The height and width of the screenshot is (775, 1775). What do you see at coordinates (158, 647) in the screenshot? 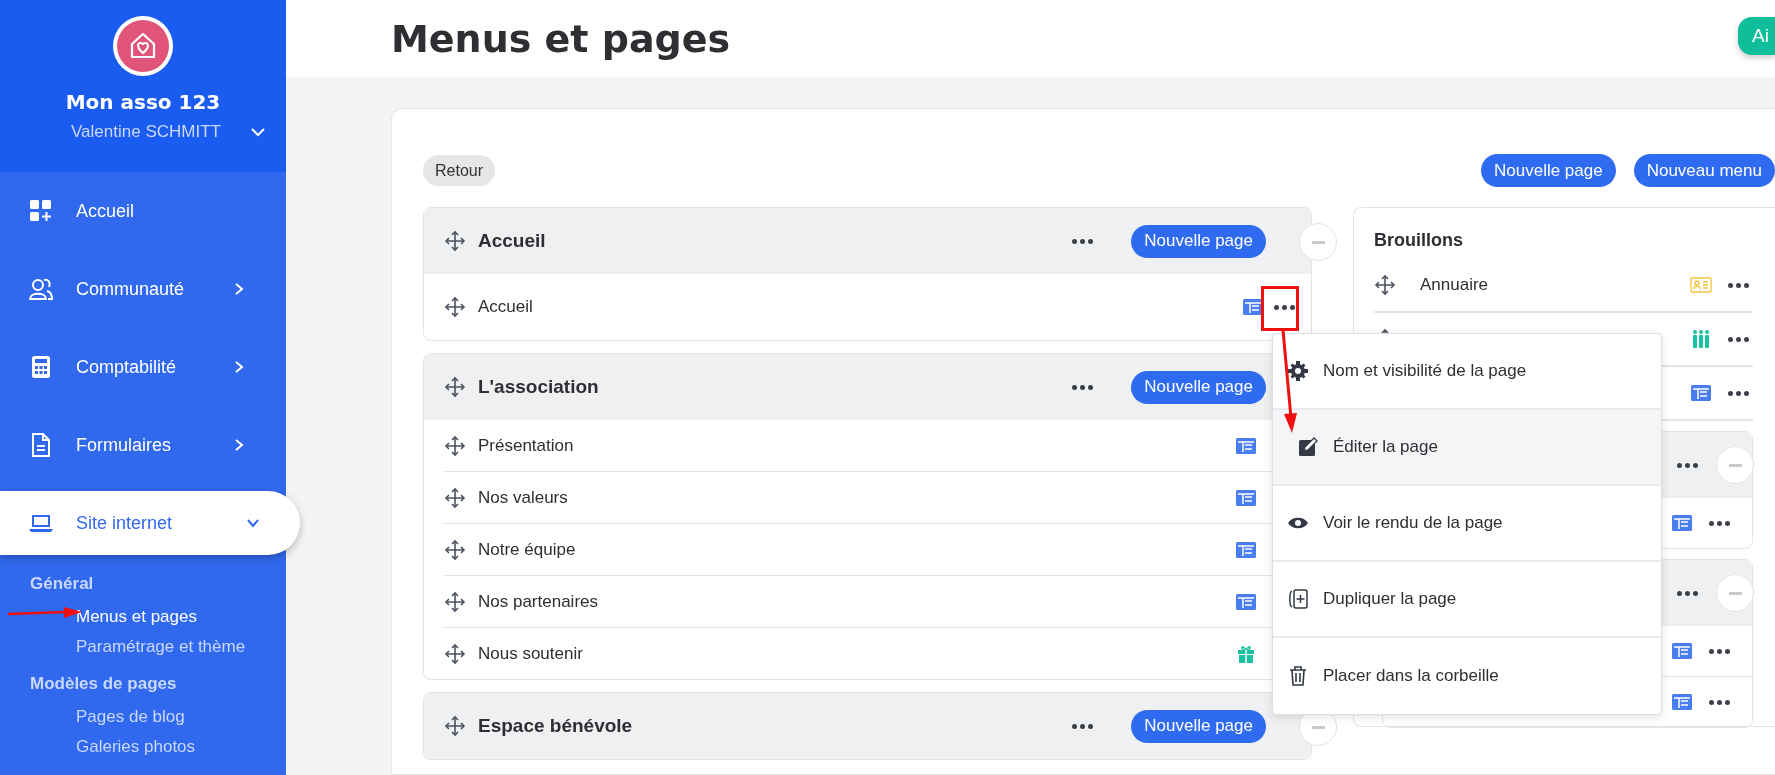
I see `submenu-link: Paramétrage et thème` at bounding box center [158, 647].